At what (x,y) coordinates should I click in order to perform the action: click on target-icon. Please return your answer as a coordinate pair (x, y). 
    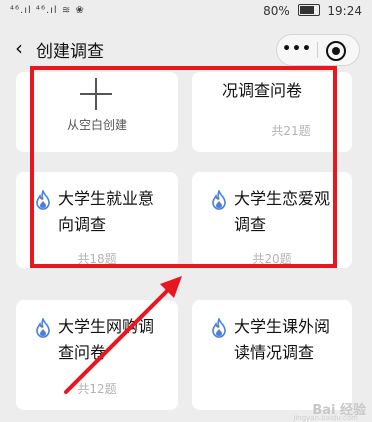
    Looking at the image, I should click on (336, 51).